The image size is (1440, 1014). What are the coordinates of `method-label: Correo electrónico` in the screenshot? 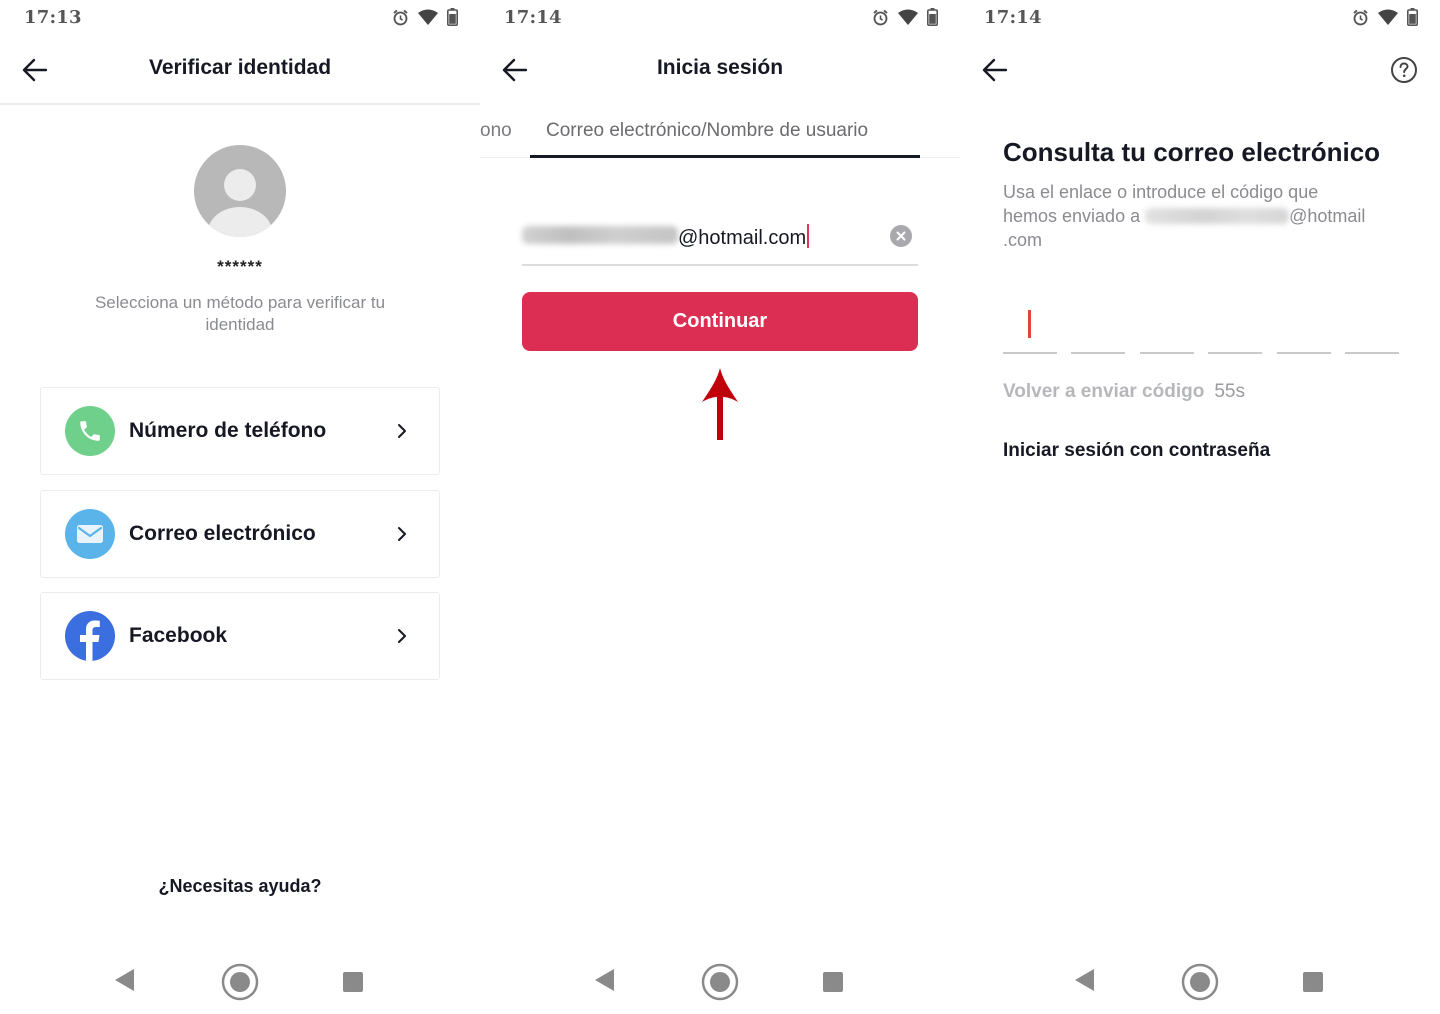 It's located at (222, 533).